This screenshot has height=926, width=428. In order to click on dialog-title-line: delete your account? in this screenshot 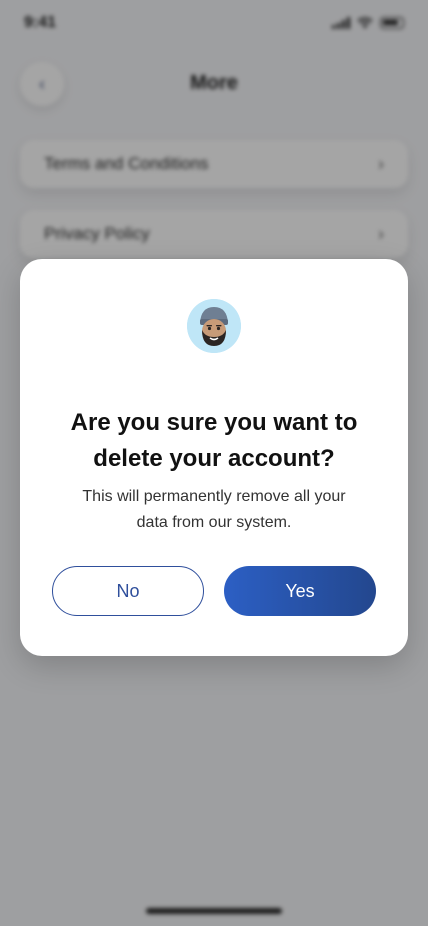, I will do `click(214, 458)`.